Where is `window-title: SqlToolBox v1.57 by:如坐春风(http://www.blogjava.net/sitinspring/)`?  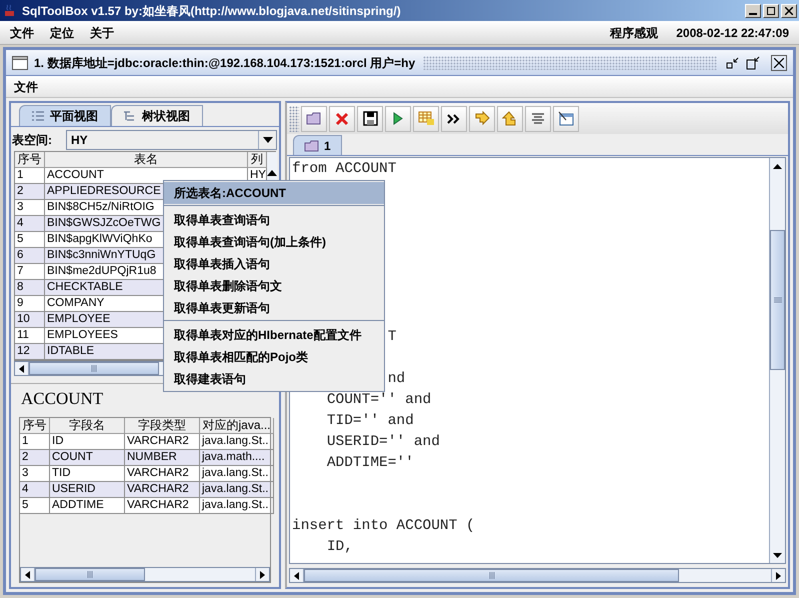
window-title: SqlToolBox v1.57 by:如坐春风(http://www.blogjava.net/sitinspring/) is located at coordinates (211, 11).